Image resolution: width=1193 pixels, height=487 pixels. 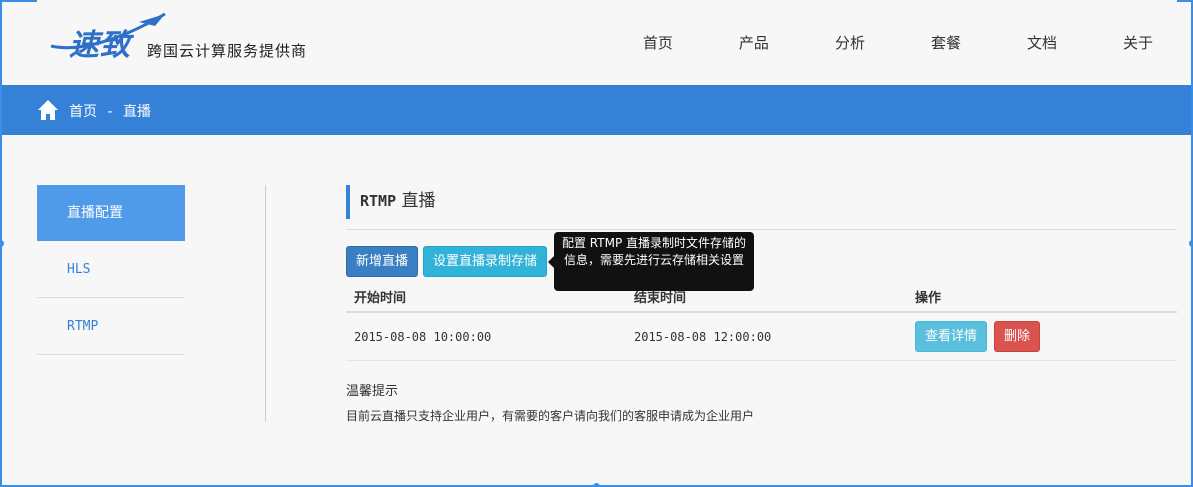 I want to click on nav-analytics: 分析, so click(x=850, y=42).